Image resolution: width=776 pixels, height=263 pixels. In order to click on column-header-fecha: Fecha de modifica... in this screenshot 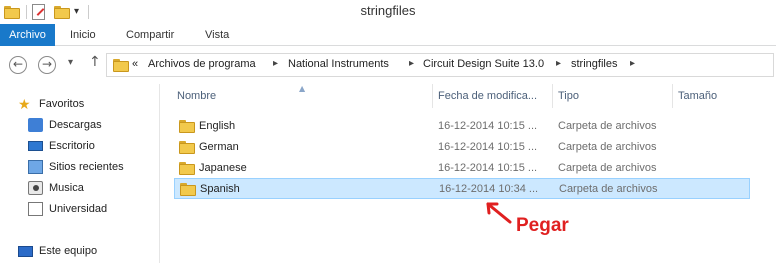, I will do `click(487, 96)`.